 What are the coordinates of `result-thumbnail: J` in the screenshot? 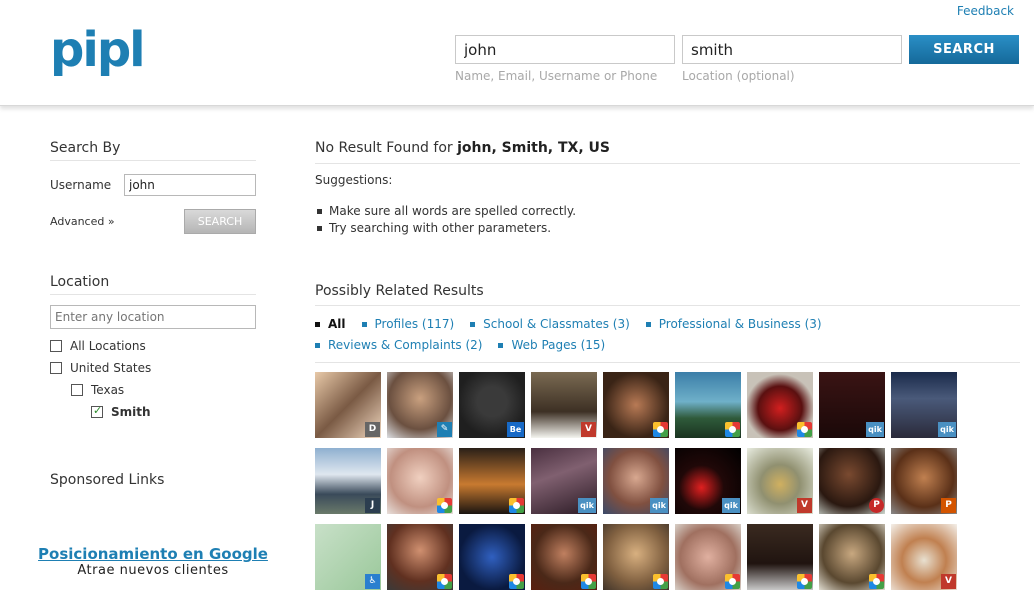 It's located at (348, 481).